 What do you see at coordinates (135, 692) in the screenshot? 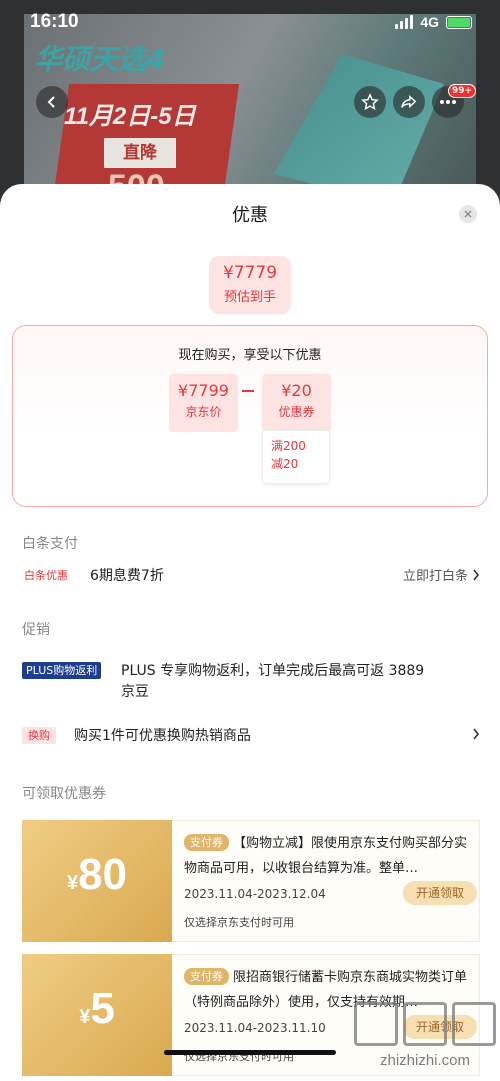
I see `plus-rebate-line2: 京豆` at bounding box center [135, 692].